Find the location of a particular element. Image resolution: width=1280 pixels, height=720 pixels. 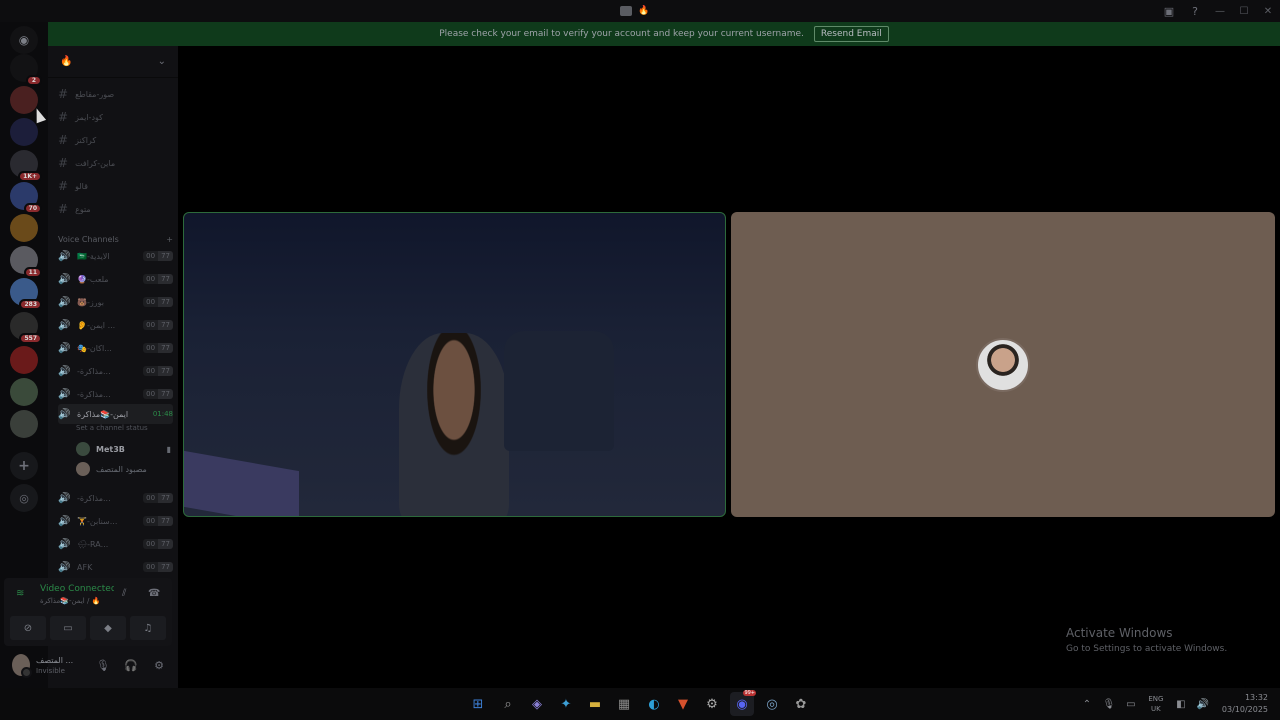

clock: 13:32 03/10/2025 is located at coordinates (1247, 704).